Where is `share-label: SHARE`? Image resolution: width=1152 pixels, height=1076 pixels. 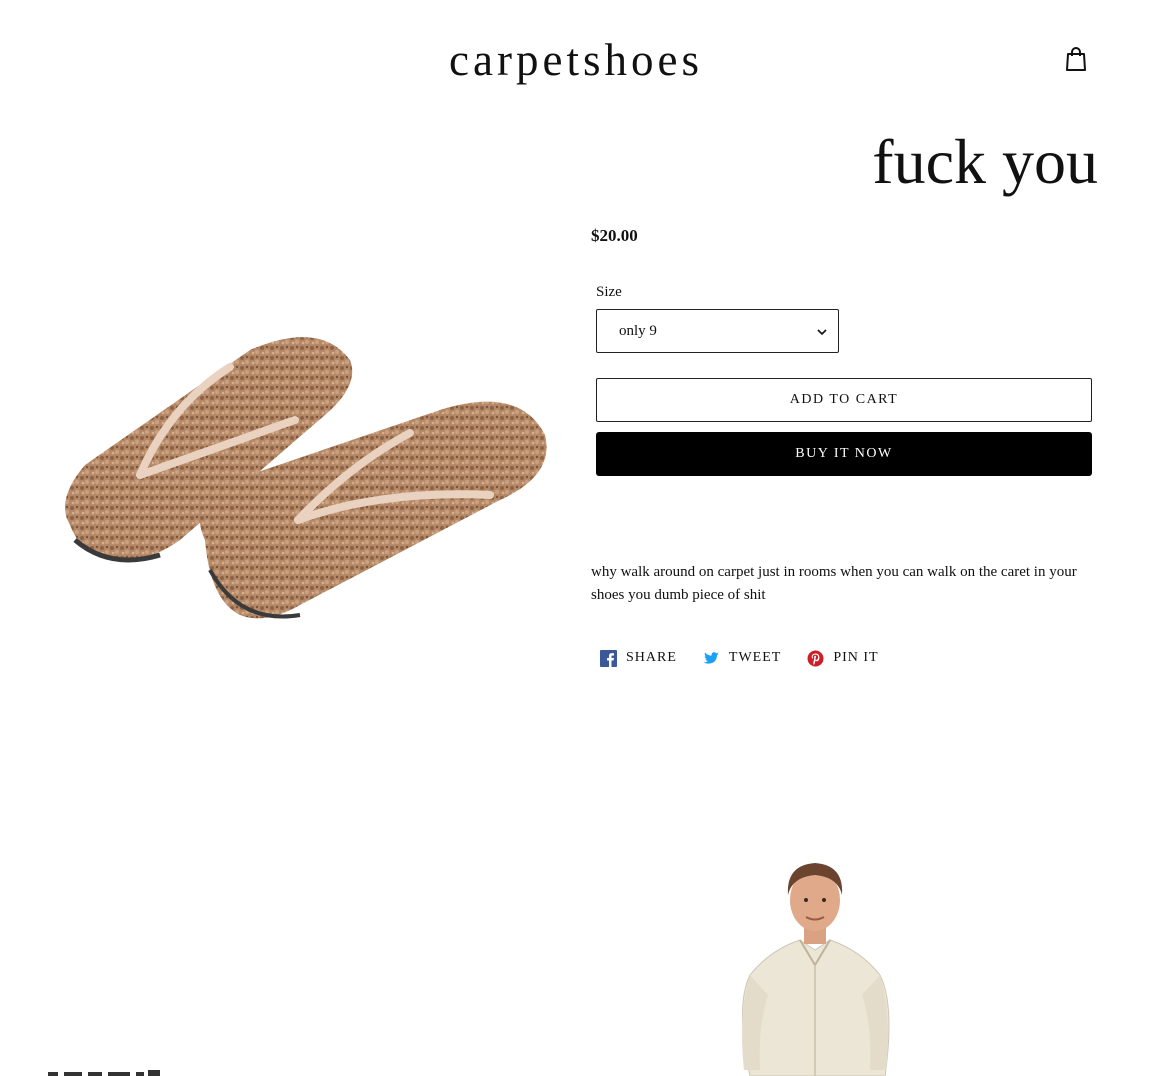 share-label: SHARE is located at coordinates (651, 657).